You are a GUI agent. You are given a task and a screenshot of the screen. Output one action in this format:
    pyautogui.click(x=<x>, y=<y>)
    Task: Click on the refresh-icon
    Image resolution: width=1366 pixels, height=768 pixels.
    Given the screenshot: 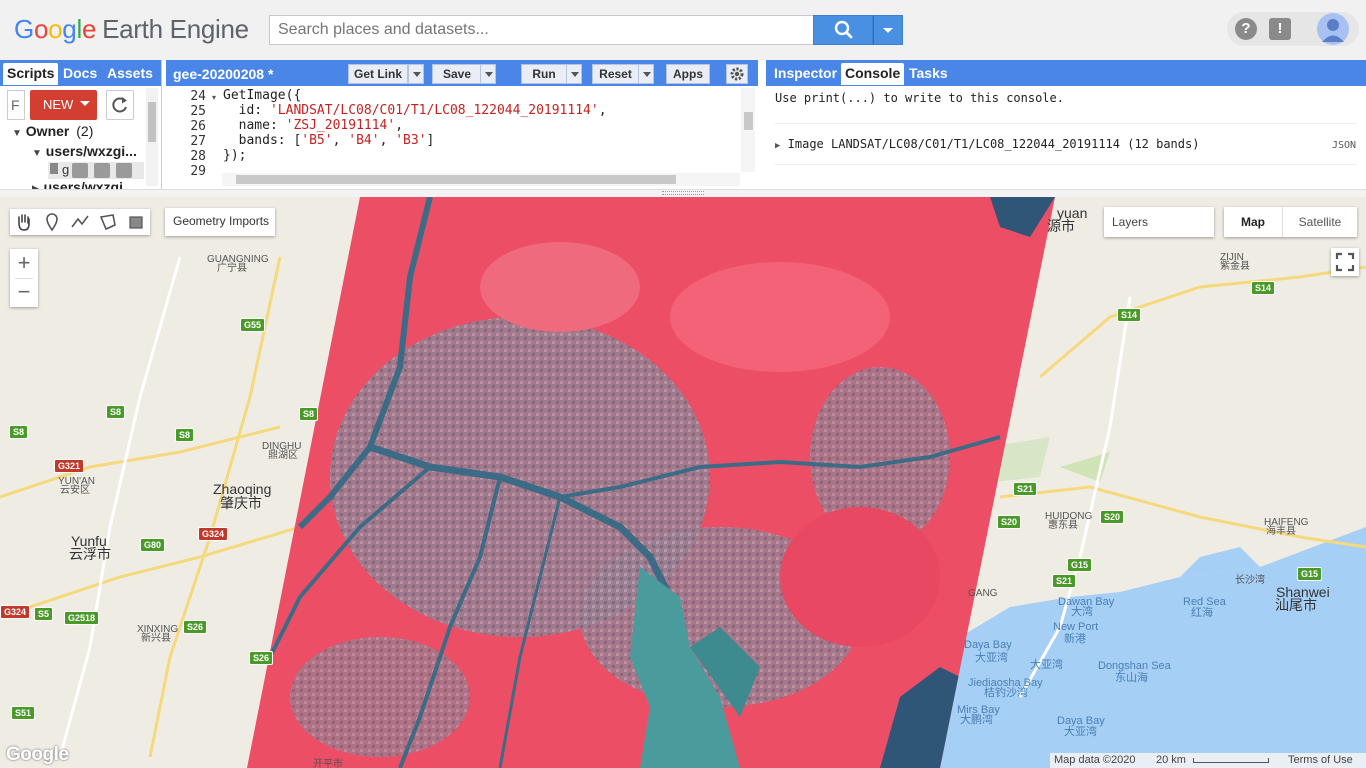 What is the action you would take?
    pyautogui.click(x=119, y=105)
    